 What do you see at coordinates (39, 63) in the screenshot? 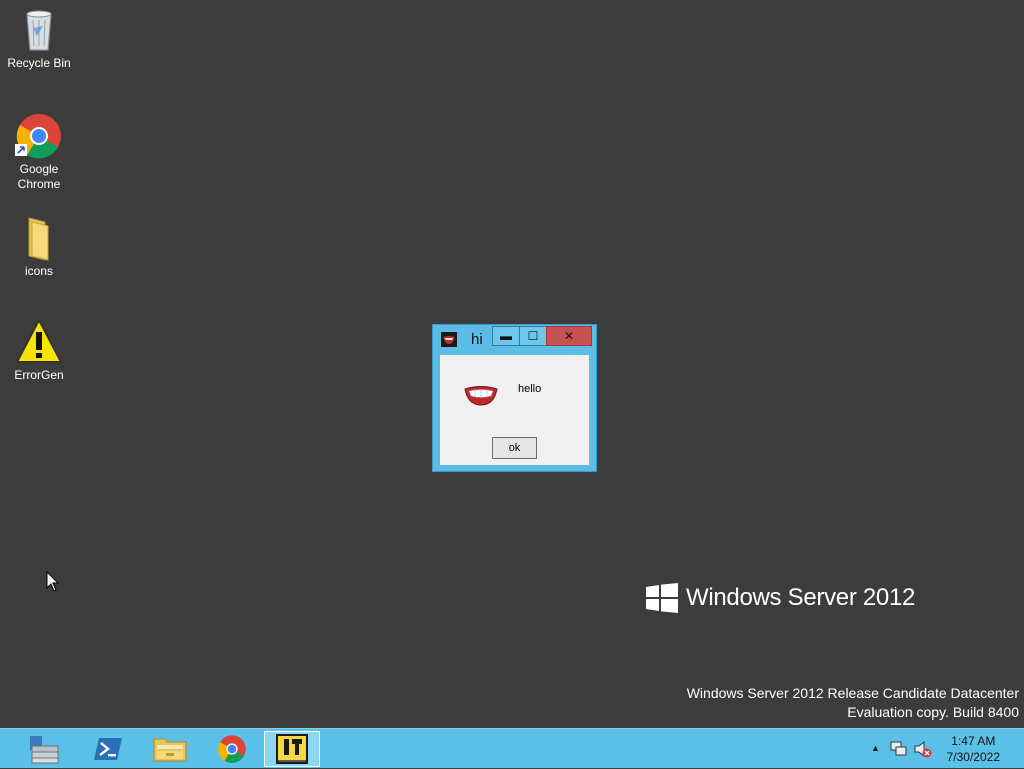
I see `desktop-icon-label: Recycle Bin` at bounding box center [39, 63].